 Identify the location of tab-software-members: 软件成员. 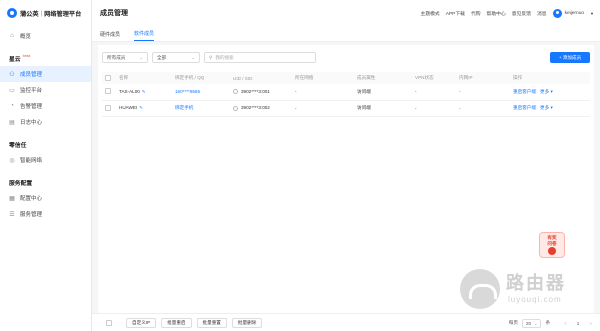
(144, 34).